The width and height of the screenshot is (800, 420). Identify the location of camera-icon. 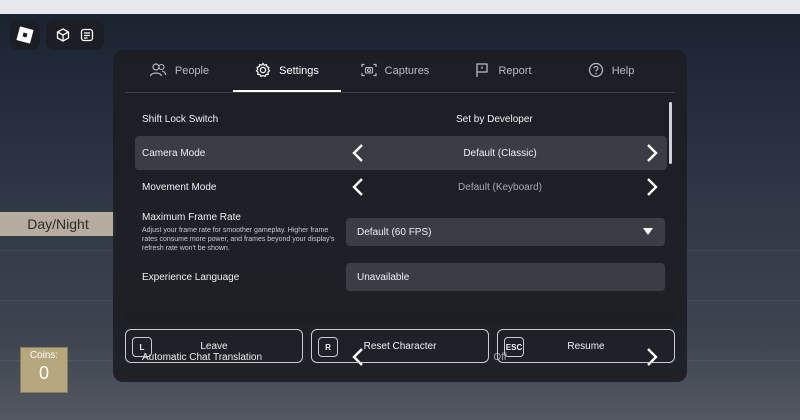
(369, 71).